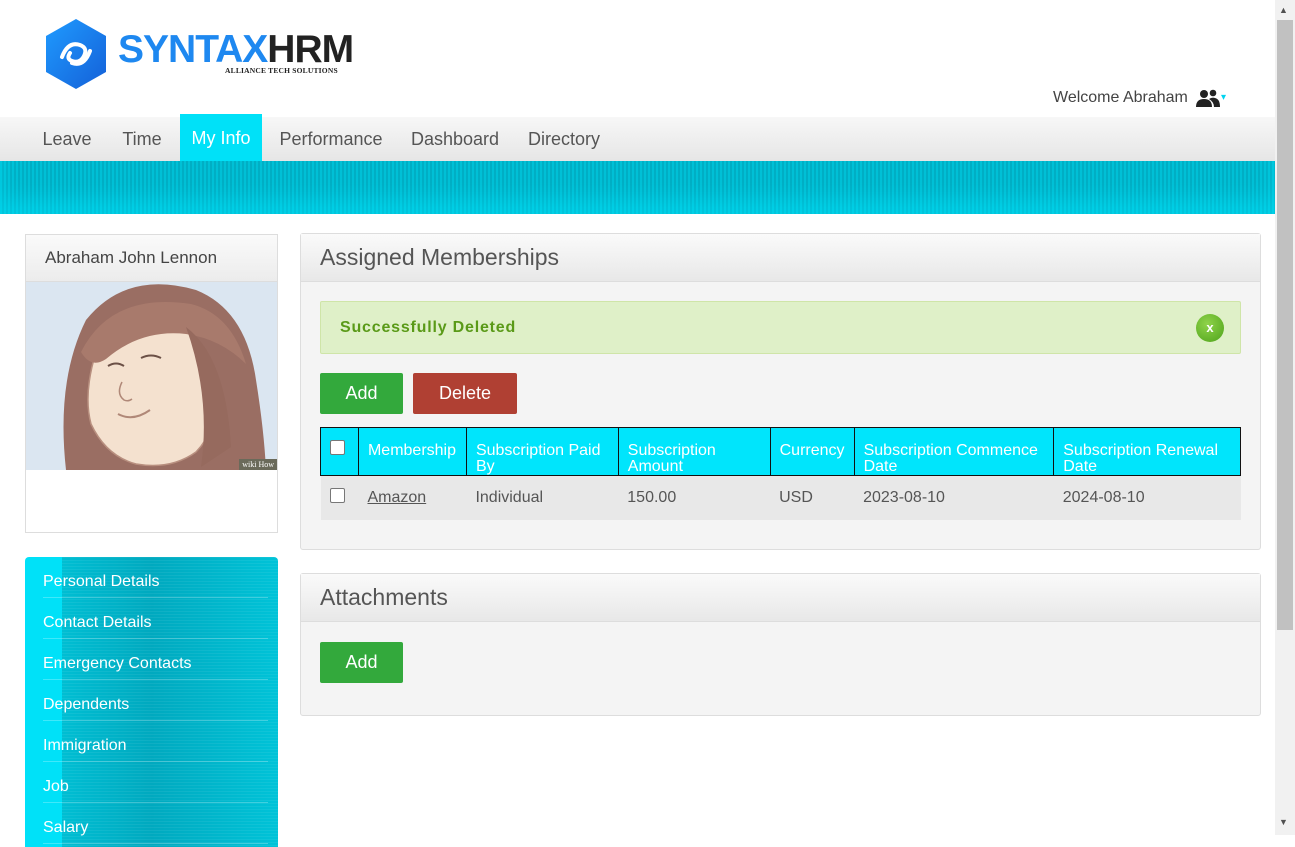 The image size is (1295, 847). Describe the element at coordinates (1208, 98) in the screenshot. I see `users-icon` at that location.